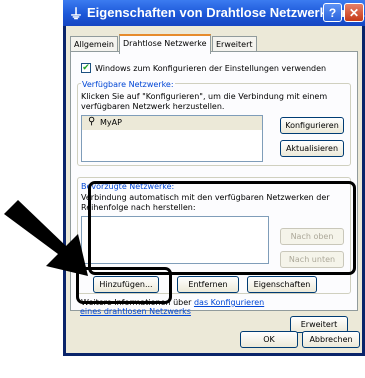 Image resolution: width=365 pixels, height=378 pixels. What do you see at coordinates (111, 122) in the screenshot?
I see `network-name: MyAP` at bounding box center [111, 122].